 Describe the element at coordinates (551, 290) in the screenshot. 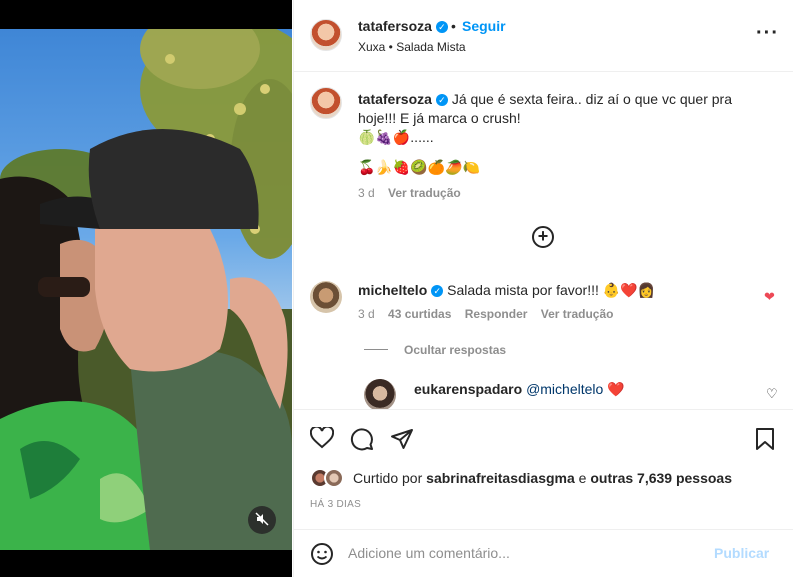

I see `comment-text: Salada mista por favor!!! 👶❤️👩` at that location.